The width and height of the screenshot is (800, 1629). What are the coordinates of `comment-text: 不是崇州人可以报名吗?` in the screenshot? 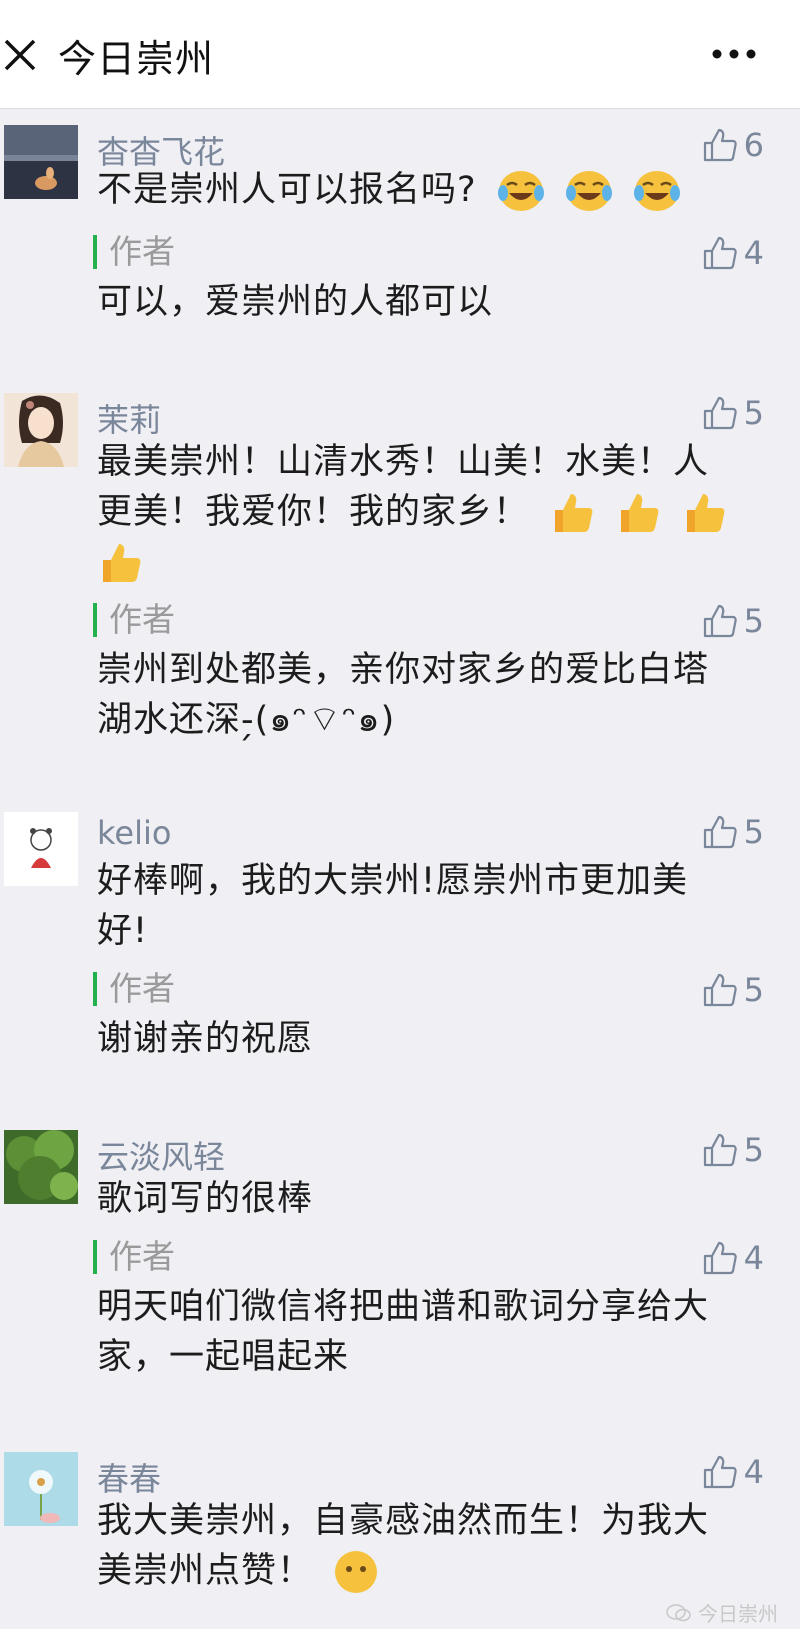 It's located at (427, 190).